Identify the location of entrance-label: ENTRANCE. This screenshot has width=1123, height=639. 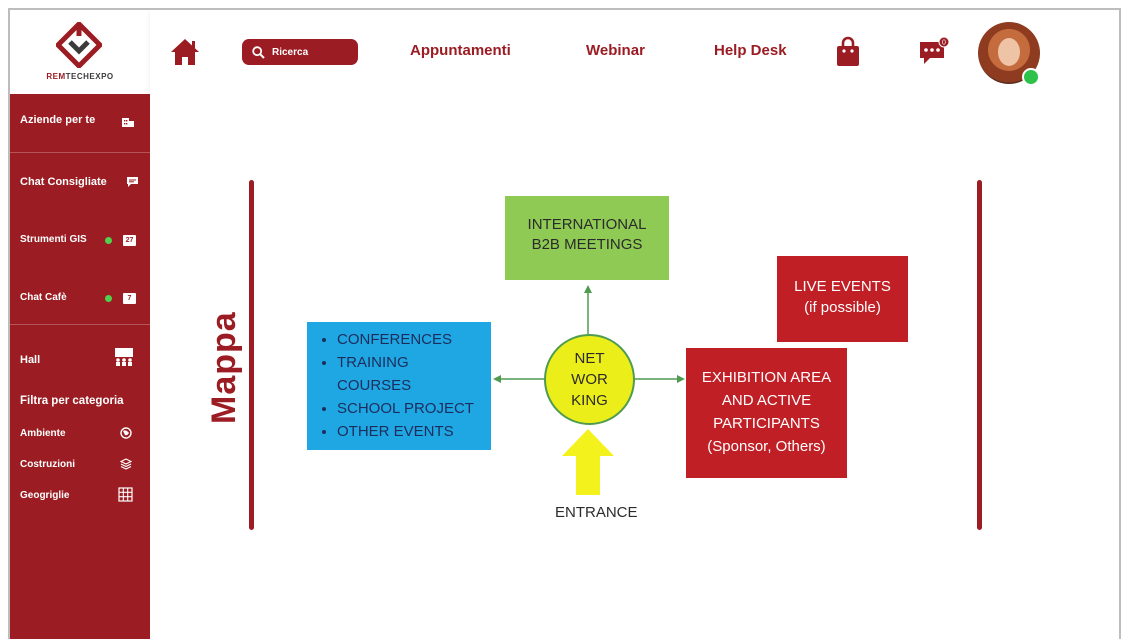
(596, 512).